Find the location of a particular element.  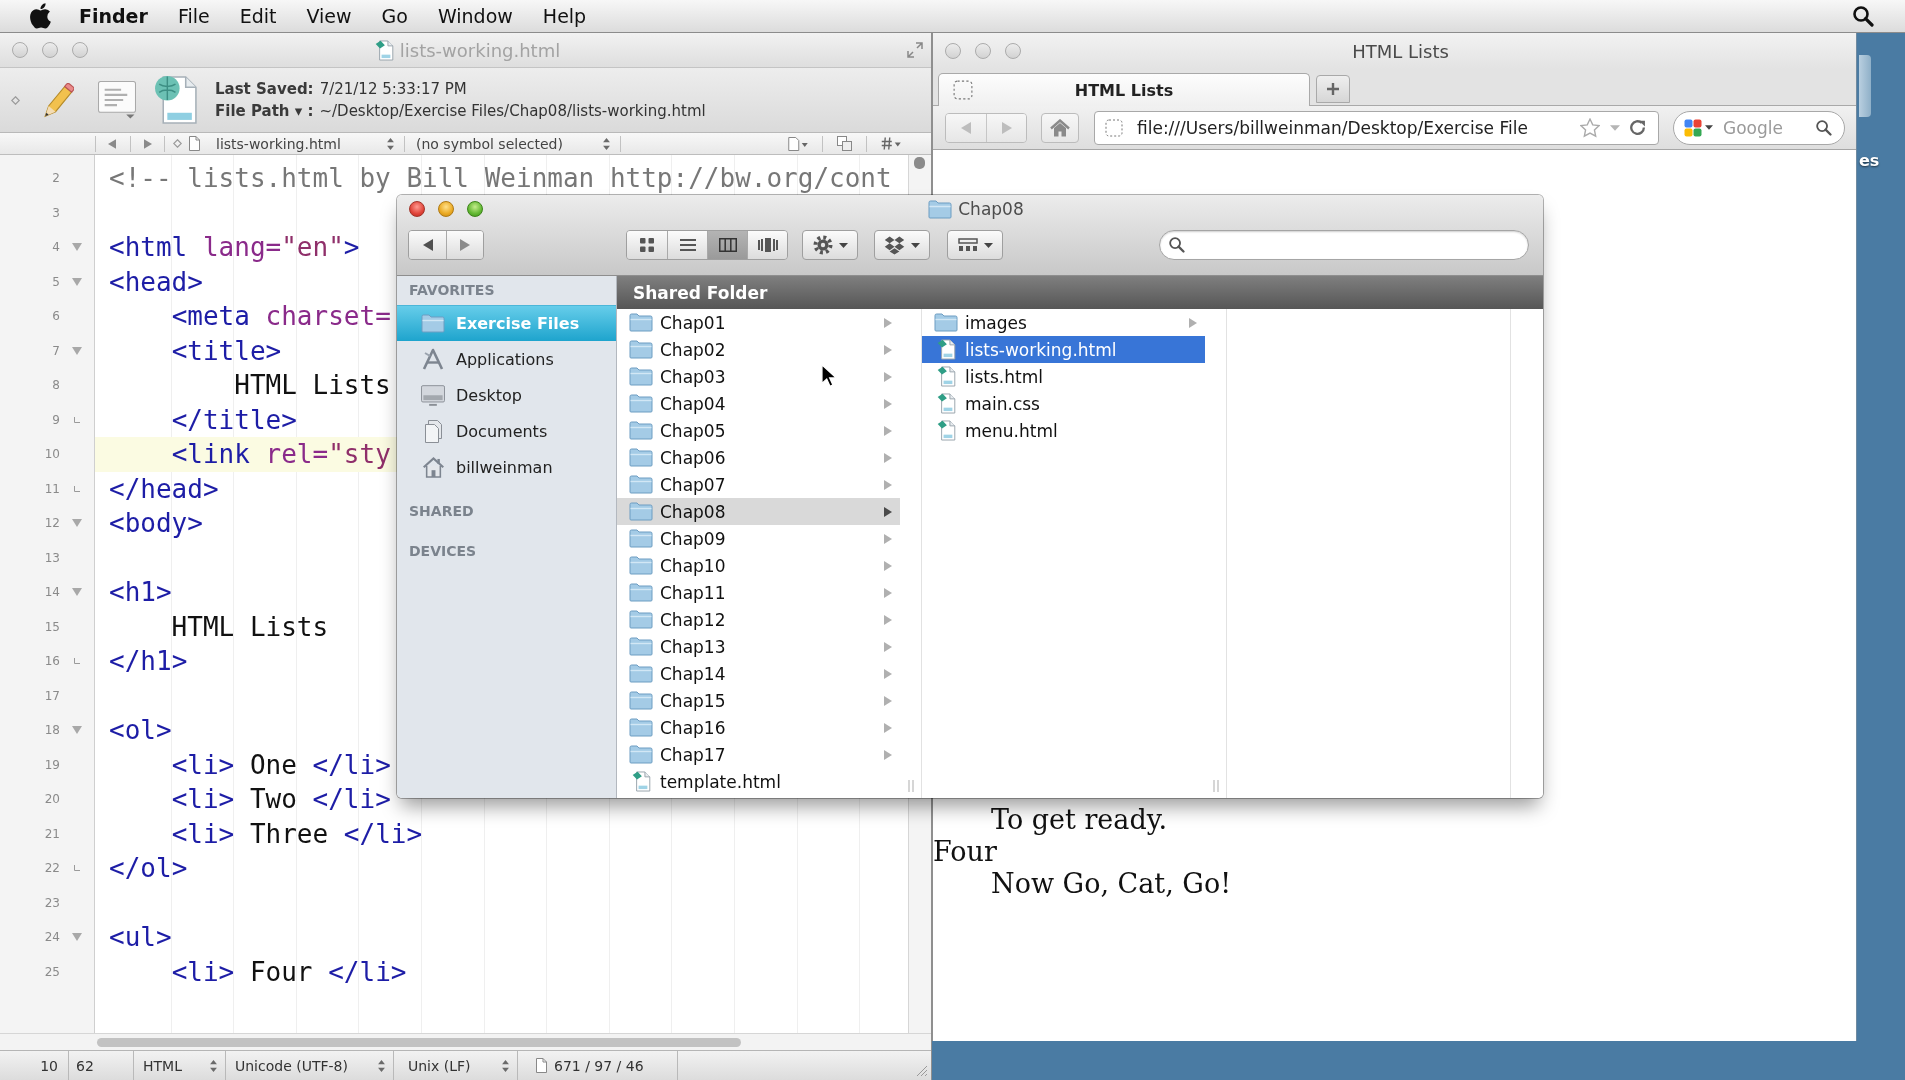

sidebar-item: Applications is located at coordinates (506, 359).